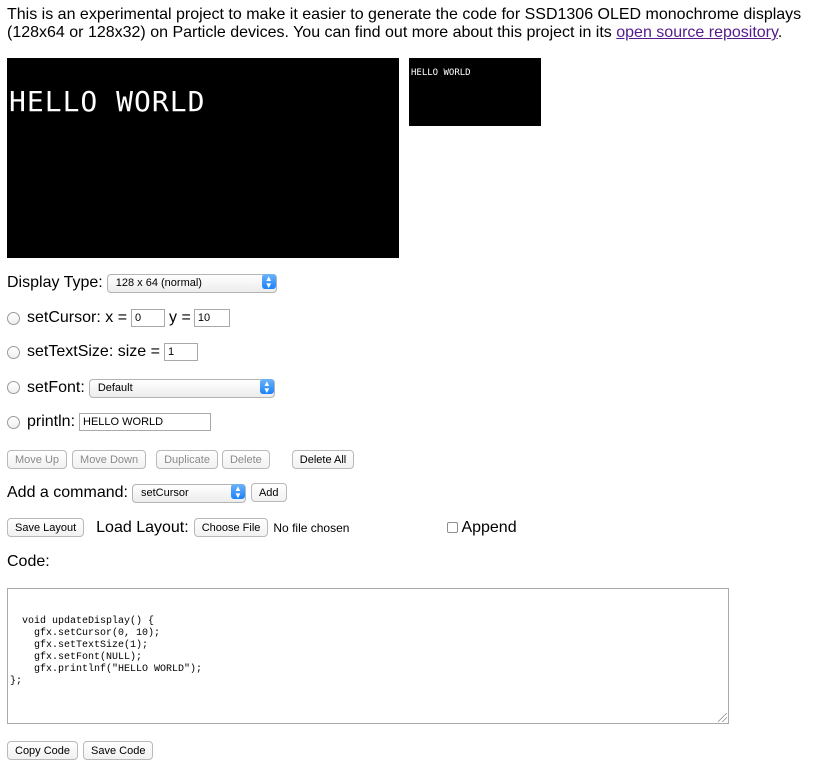 The width and height of the screenshot is (825, 771). I want to click on code-label: Code:, so click(28, 561).